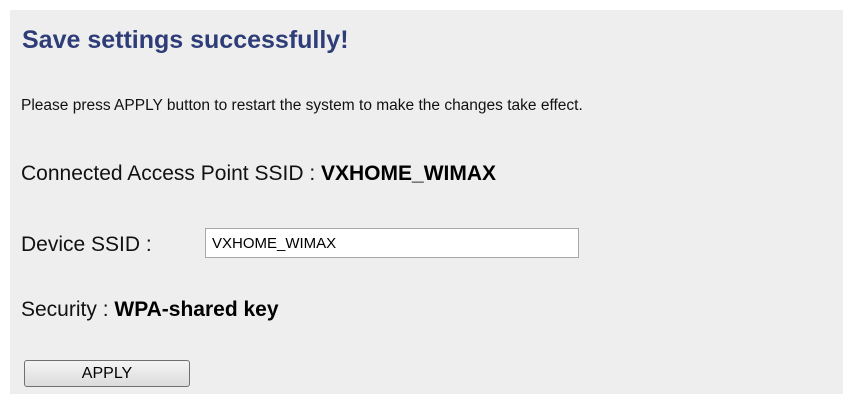 This screenshot has height=394, width=843. Describe the element at coordinates (185, 40) in the screenshot. I see `page-title: Save settings successfully!` at that location.